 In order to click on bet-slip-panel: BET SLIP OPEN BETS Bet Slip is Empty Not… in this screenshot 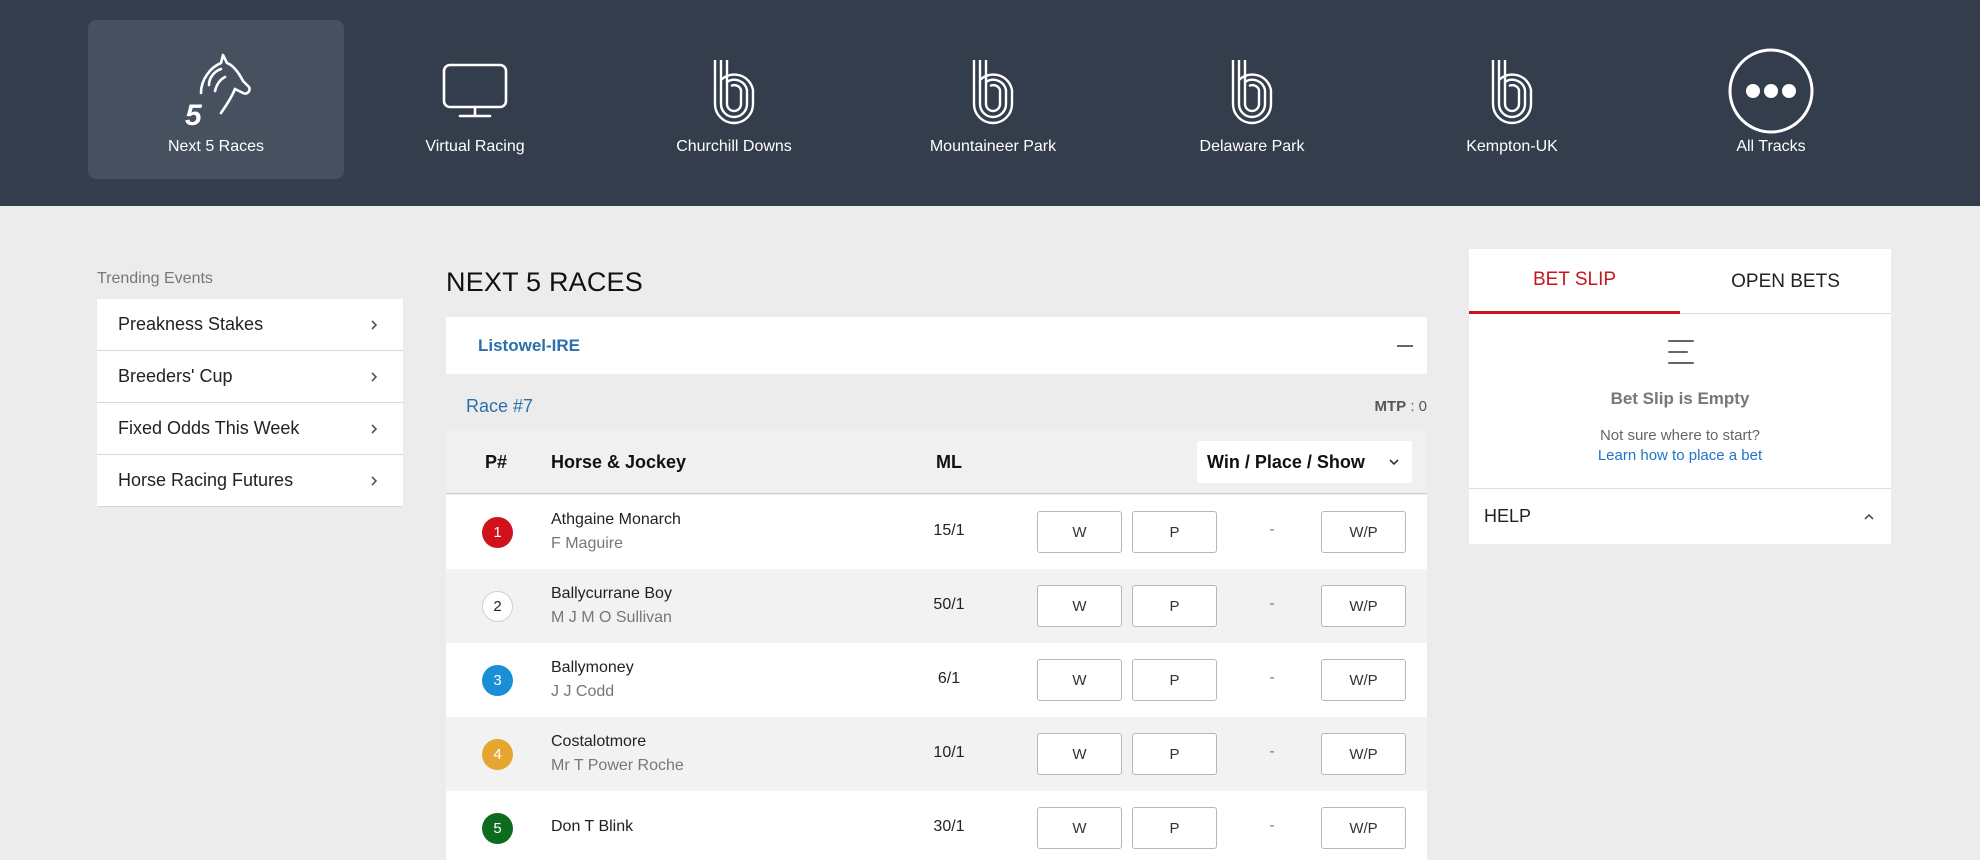, I will do `click(1680, 396)`.